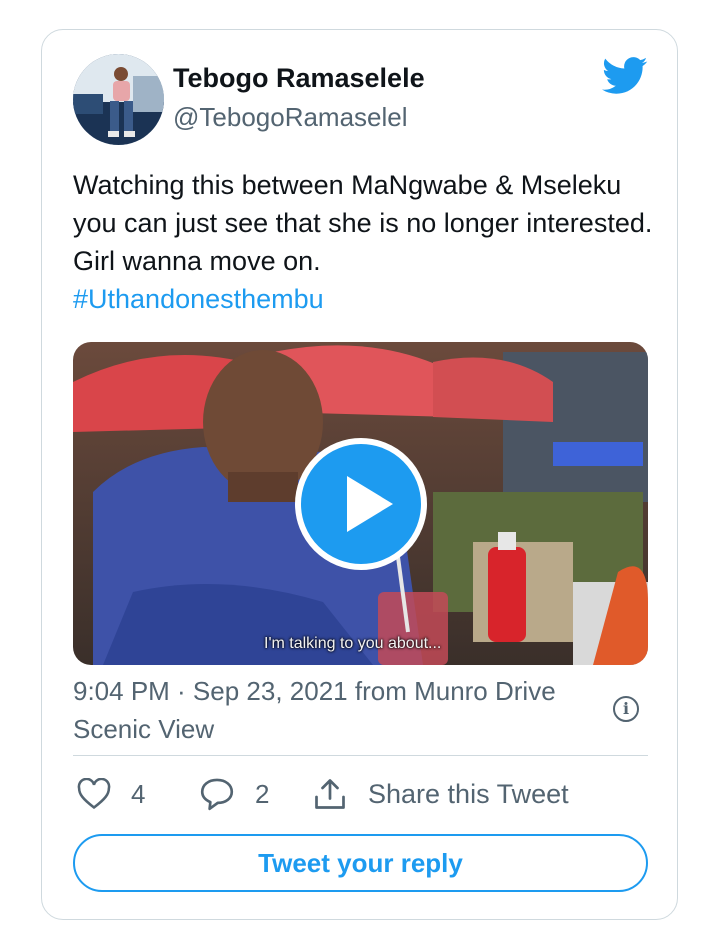 Image resolution: width=720 pixels, height=941 pixels. Describe the element at coordinates (330, 794) in the screenshot. I see `share-icon` at that location.